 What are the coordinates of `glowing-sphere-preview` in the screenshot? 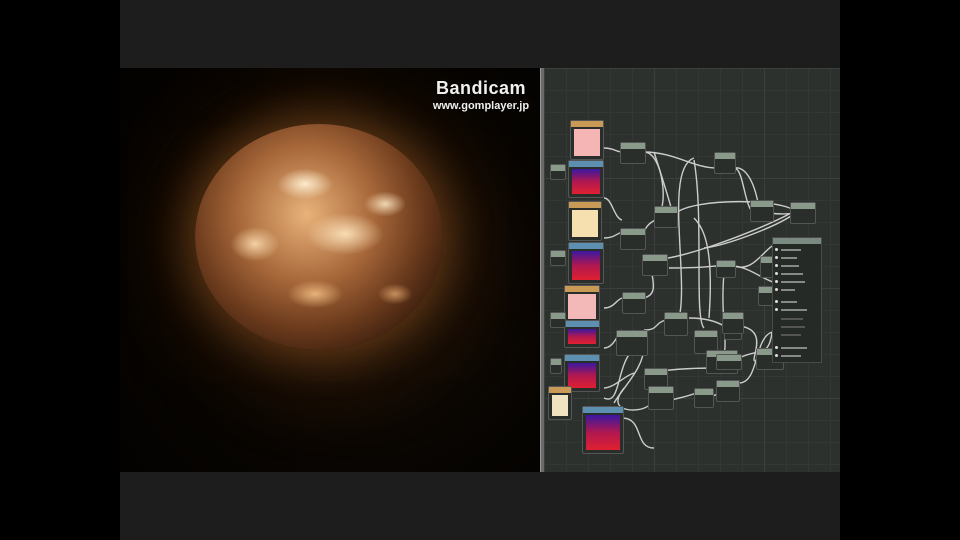 It's located at (319, 237).